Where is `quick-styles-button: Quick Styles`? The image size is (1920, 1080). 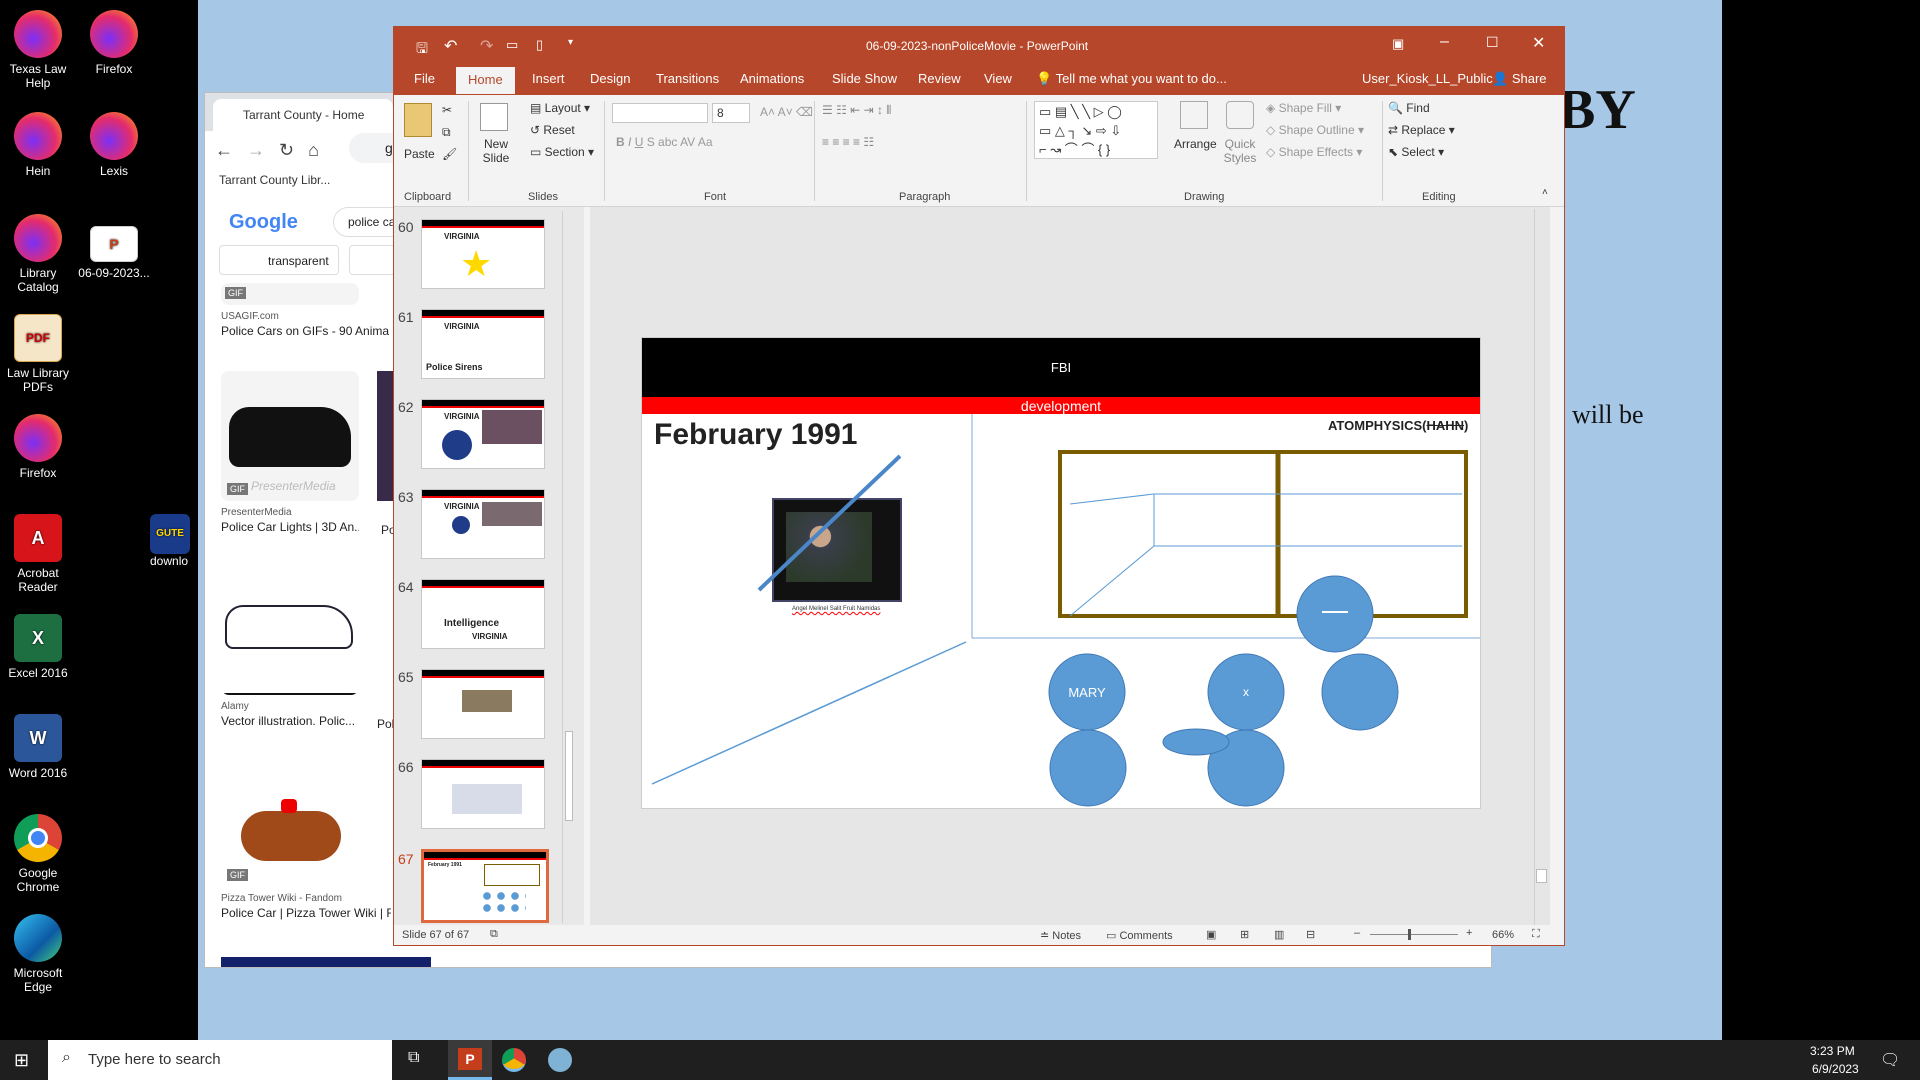
quick-styles-button: Quick Styles is located at coordinates (1240, 151).